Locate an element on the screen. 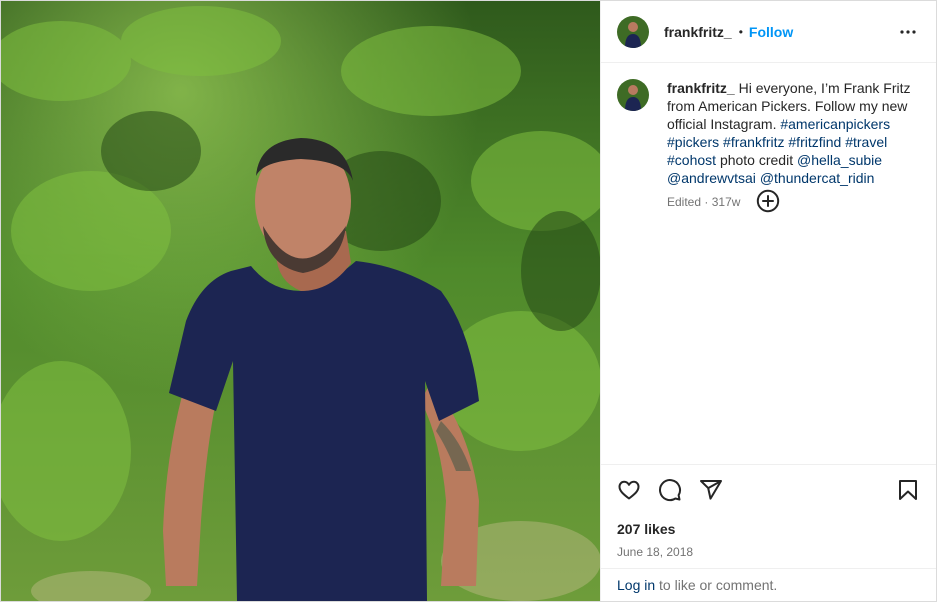  likes-count: 207 likes is located at coordinates (768, 526).